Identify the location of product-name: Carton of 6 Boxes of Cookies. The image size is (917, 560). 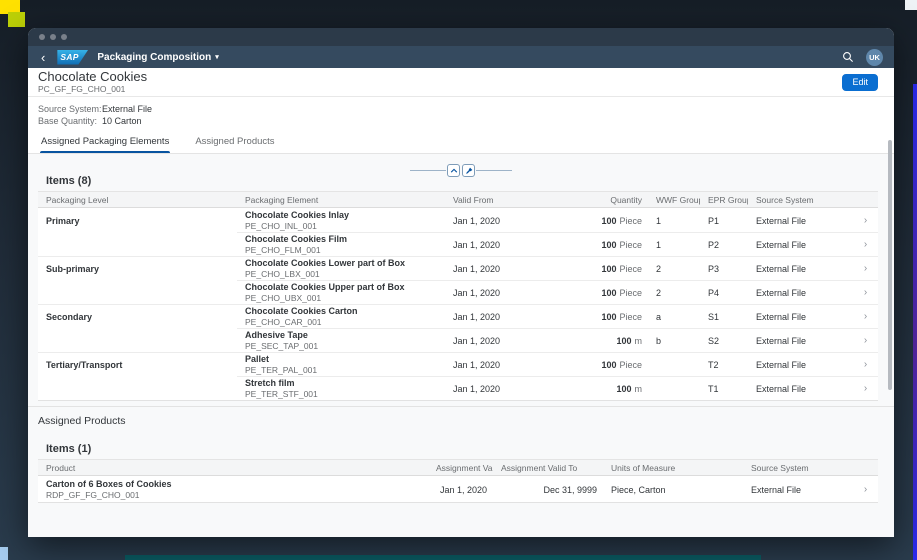
(109, 484).